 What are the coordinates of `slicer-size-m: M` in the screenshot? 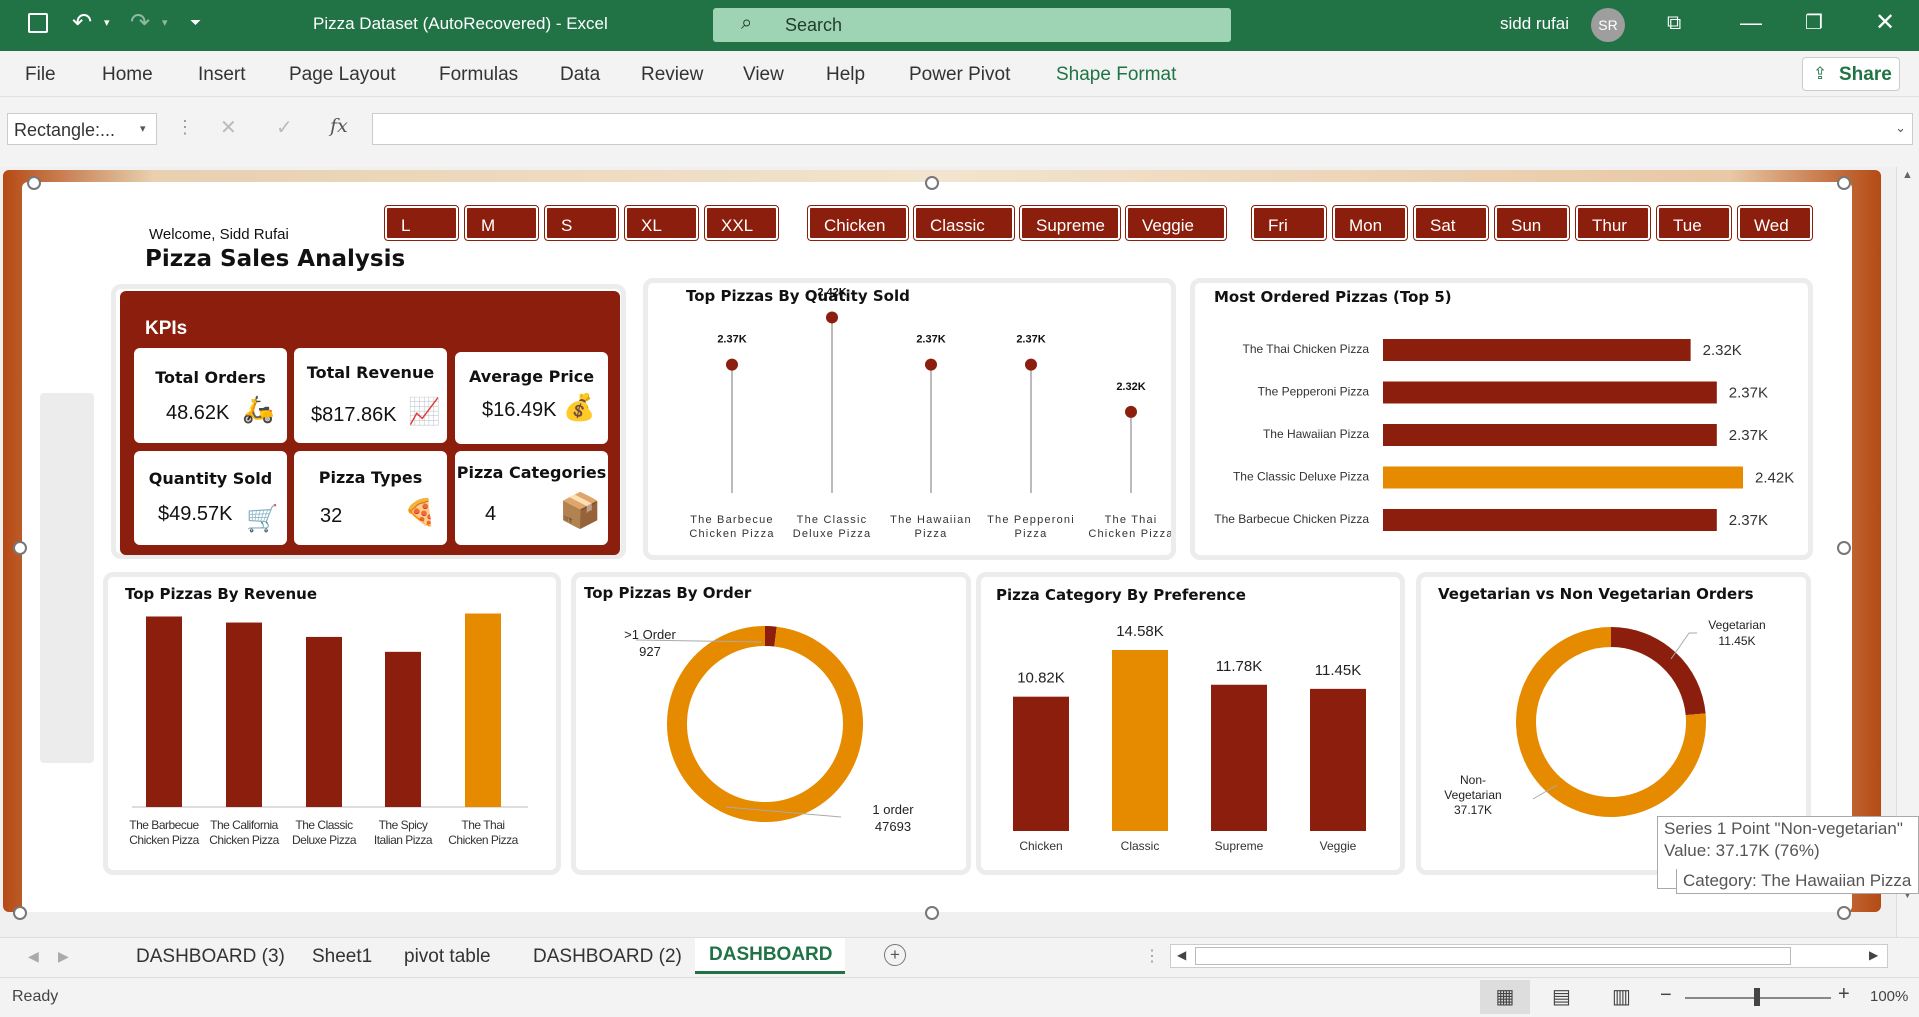 It's located at (501, 223).